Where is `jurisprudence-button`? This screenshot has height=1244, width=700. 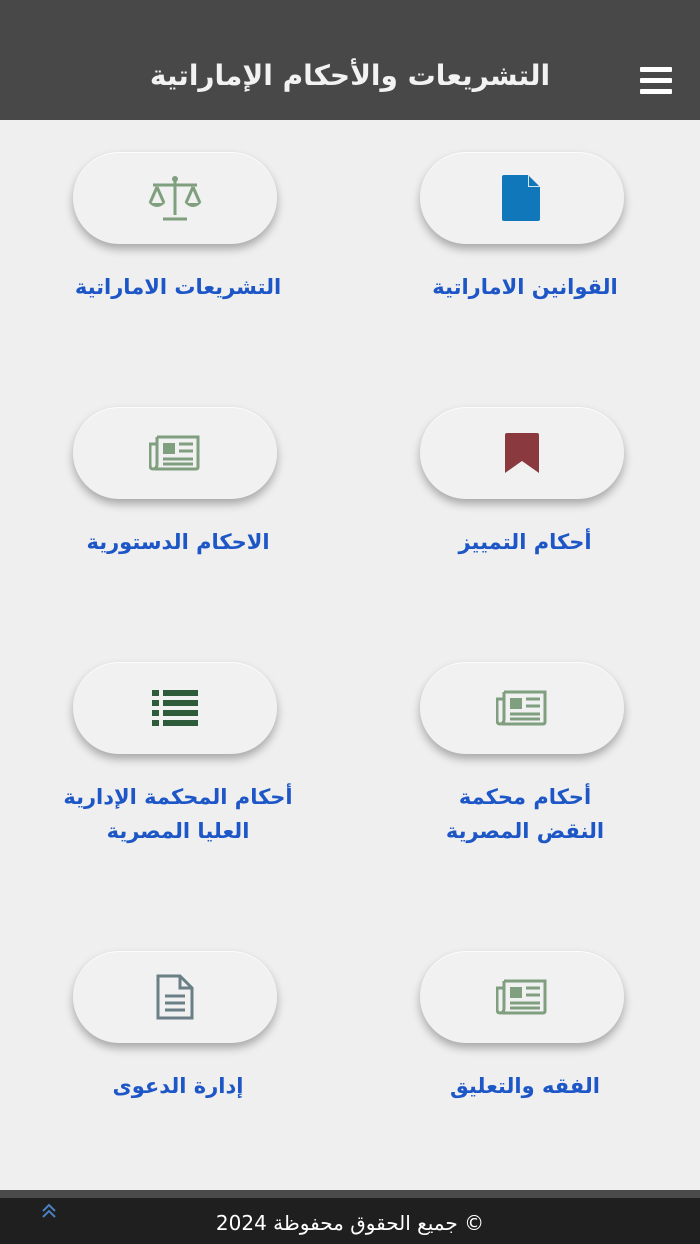 jurisprudence-button is located at coordinates (522, 997).